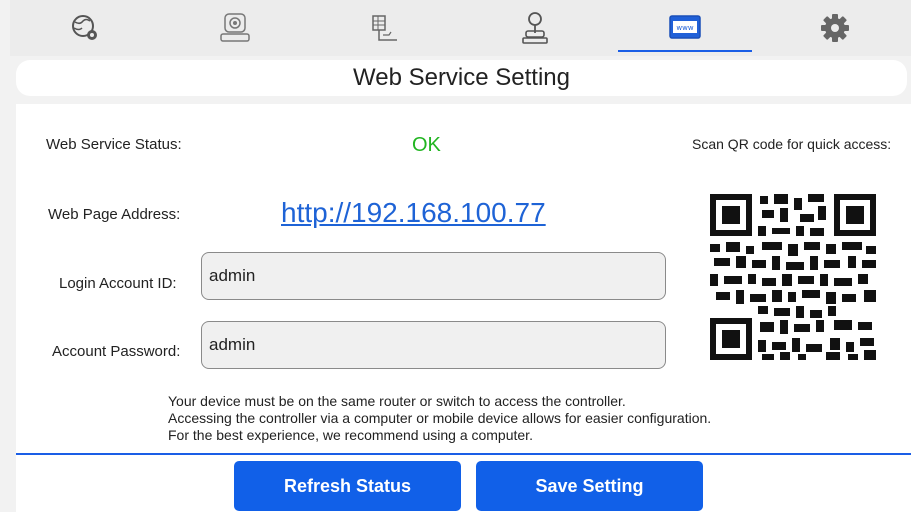 The image size is (911, 512). I want to click on ptz-camera-icon, so click(235, 27).